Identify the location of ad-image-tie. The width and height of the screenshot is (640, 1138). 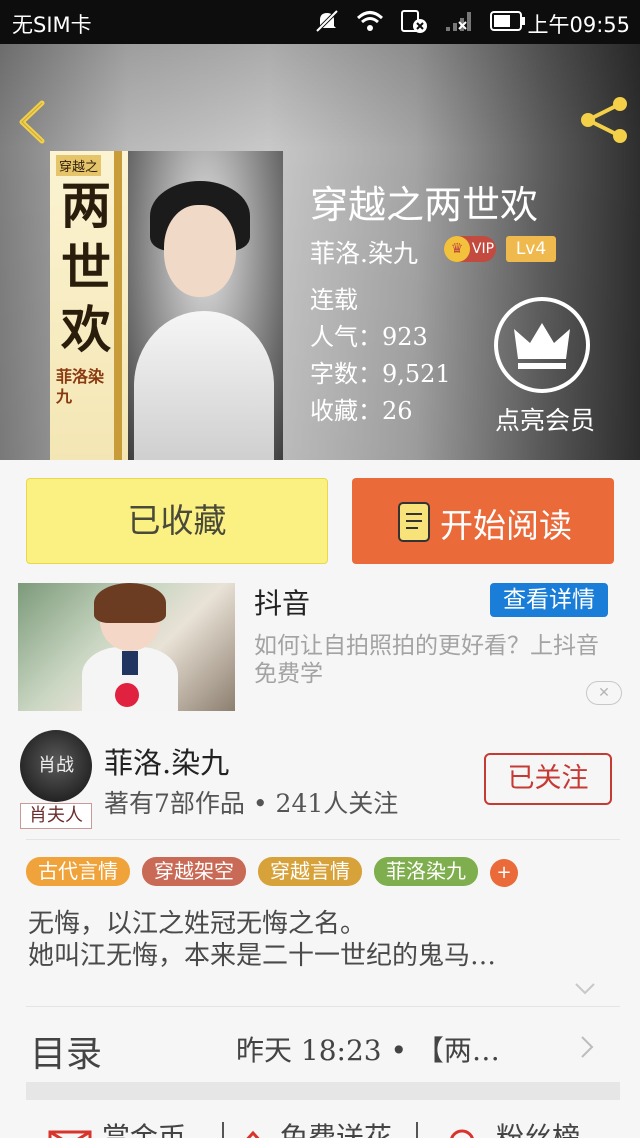
(130, 663).